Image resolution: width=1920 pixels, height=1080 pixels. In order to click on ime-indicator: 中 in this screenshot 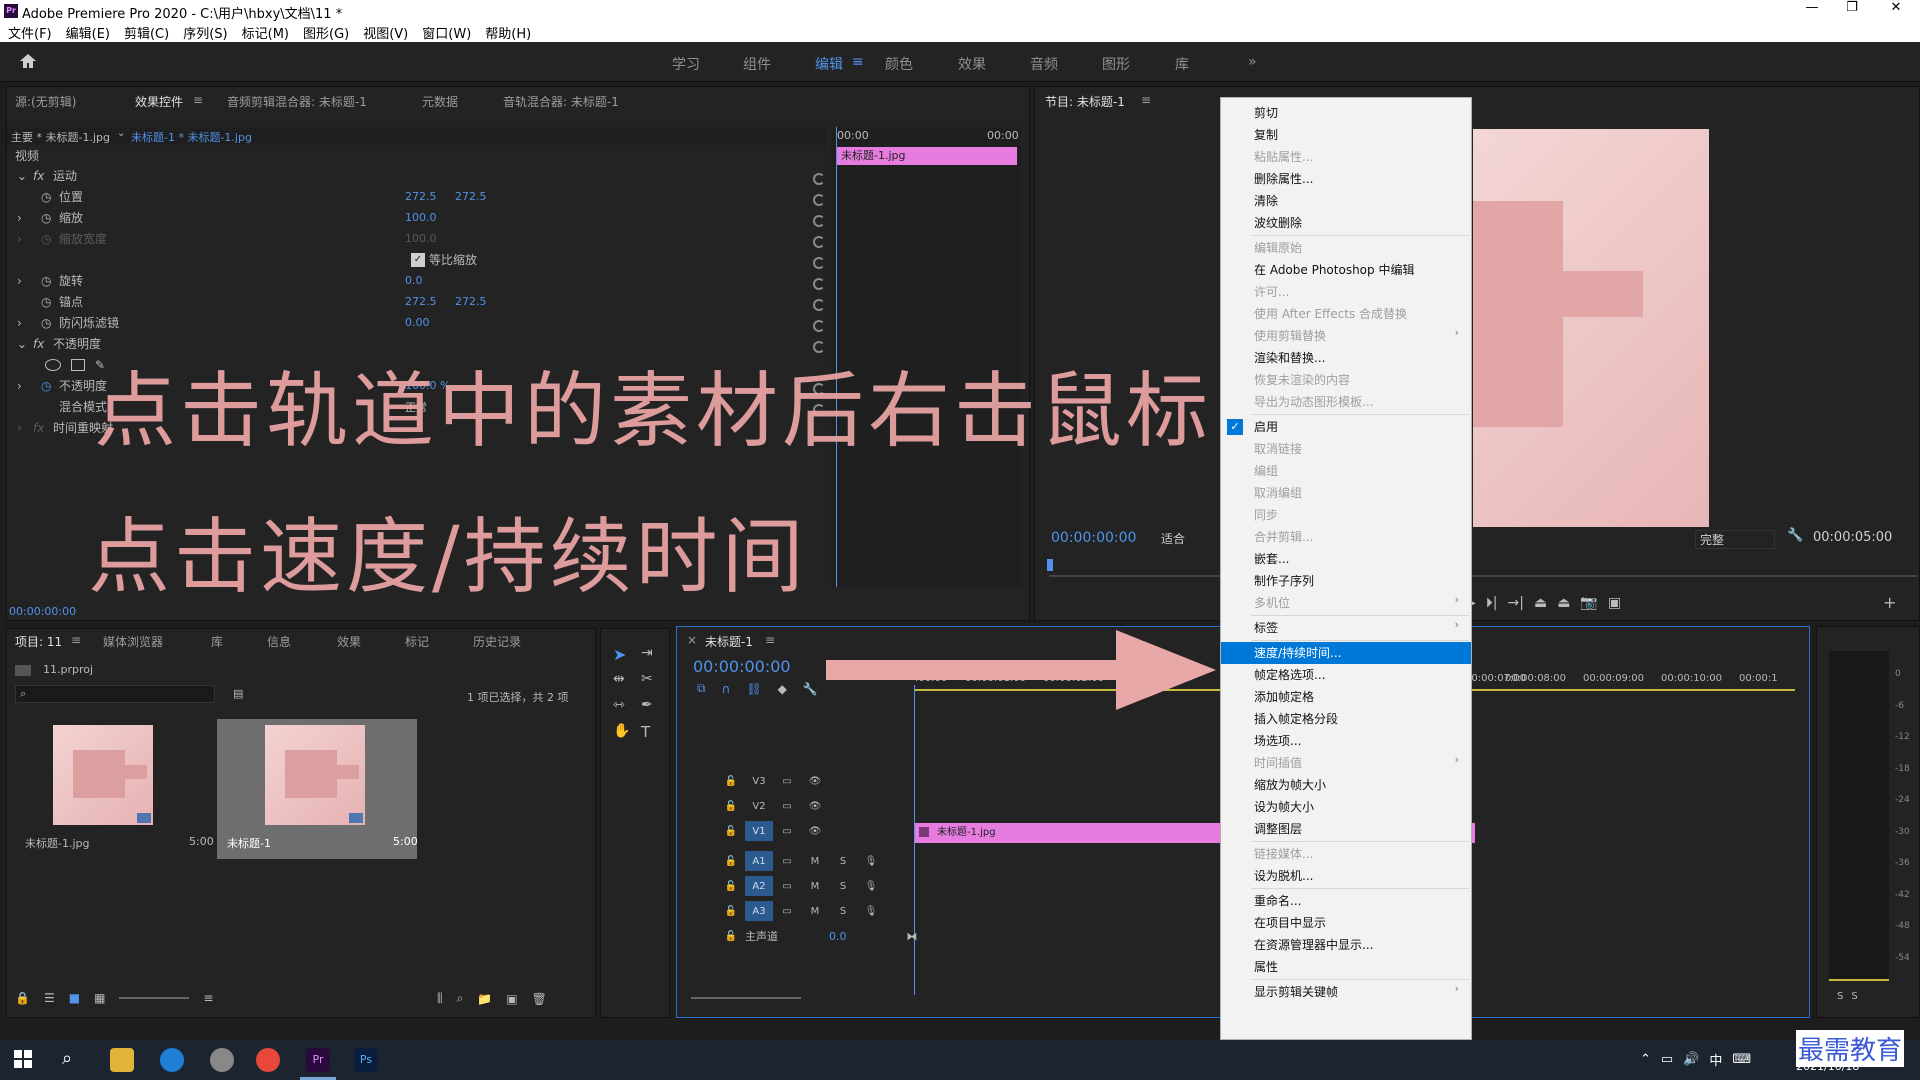, I will do `click(1715, 1059)`.